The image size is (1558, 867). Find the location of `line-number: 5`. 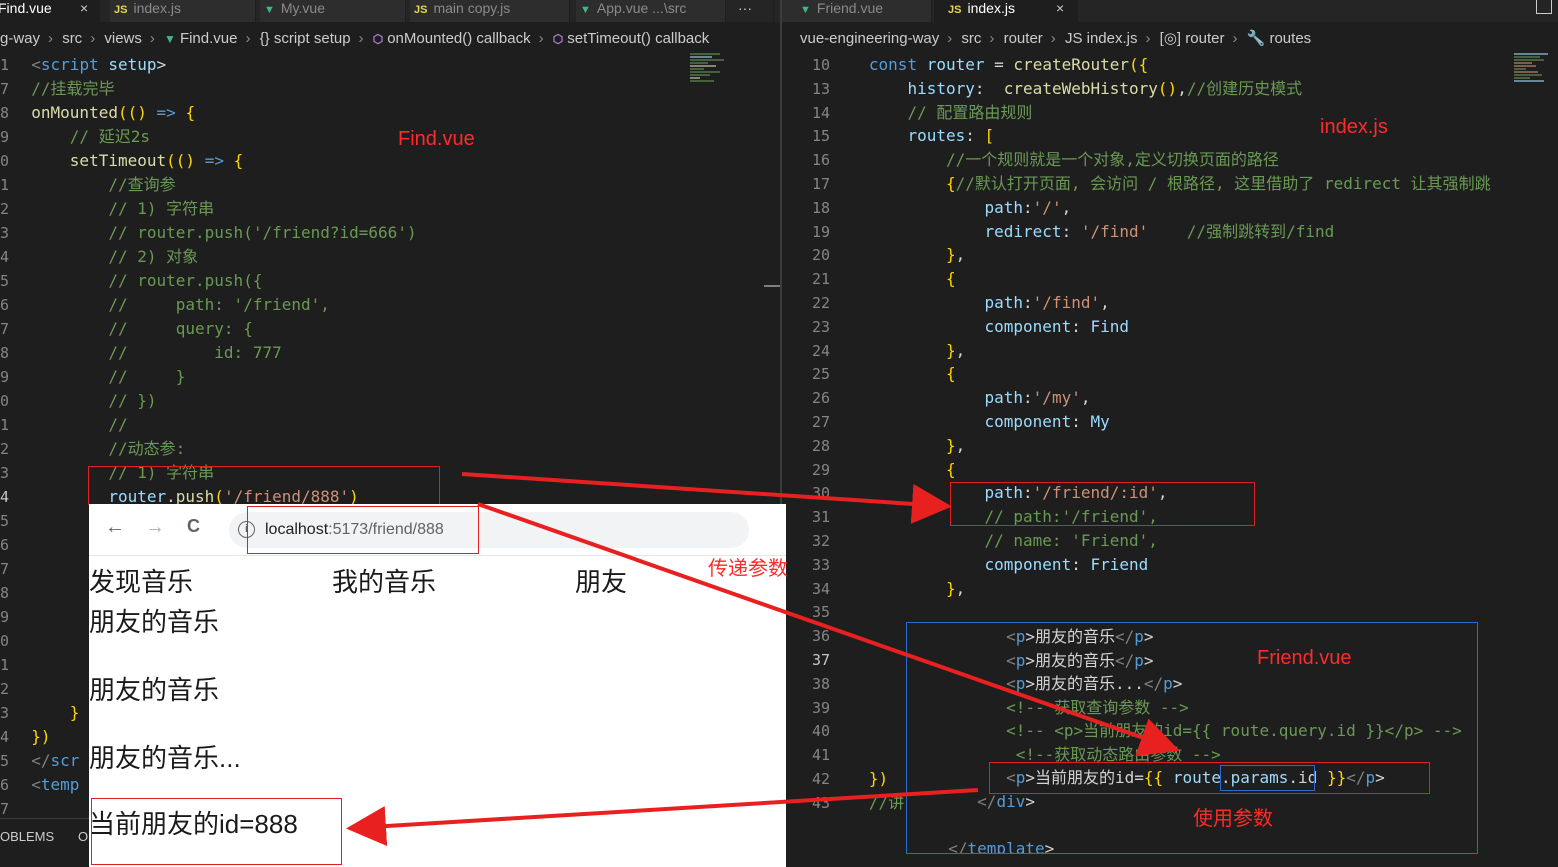

line-number: 5 is located at coordinates (5, 521).